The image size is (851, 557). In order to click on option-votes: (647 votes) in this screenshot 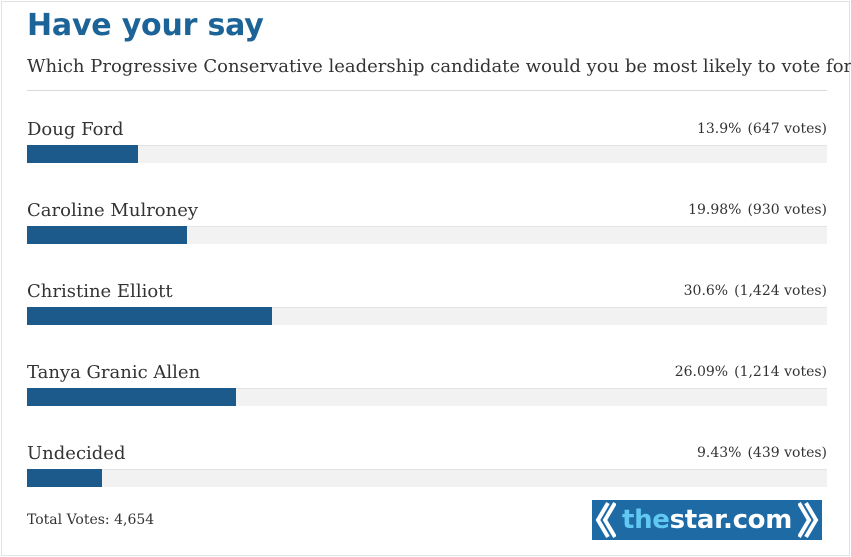, I will do `click(787, 129)`.